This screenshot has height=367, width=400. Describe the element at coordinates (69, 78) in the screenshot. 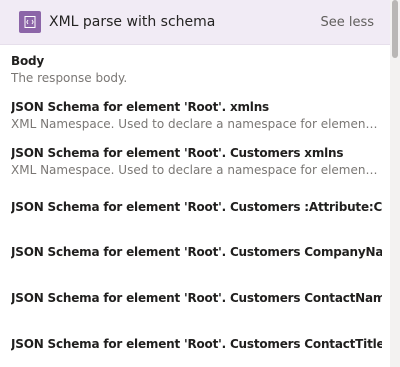

I see `item-description: The response body.` at that location.